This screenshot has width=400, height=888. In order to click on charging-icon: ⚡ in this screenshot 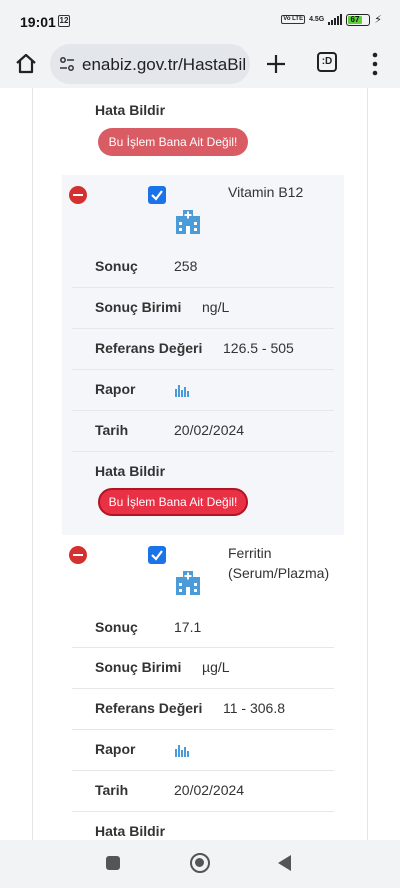, I will do `click(378, 20)`.